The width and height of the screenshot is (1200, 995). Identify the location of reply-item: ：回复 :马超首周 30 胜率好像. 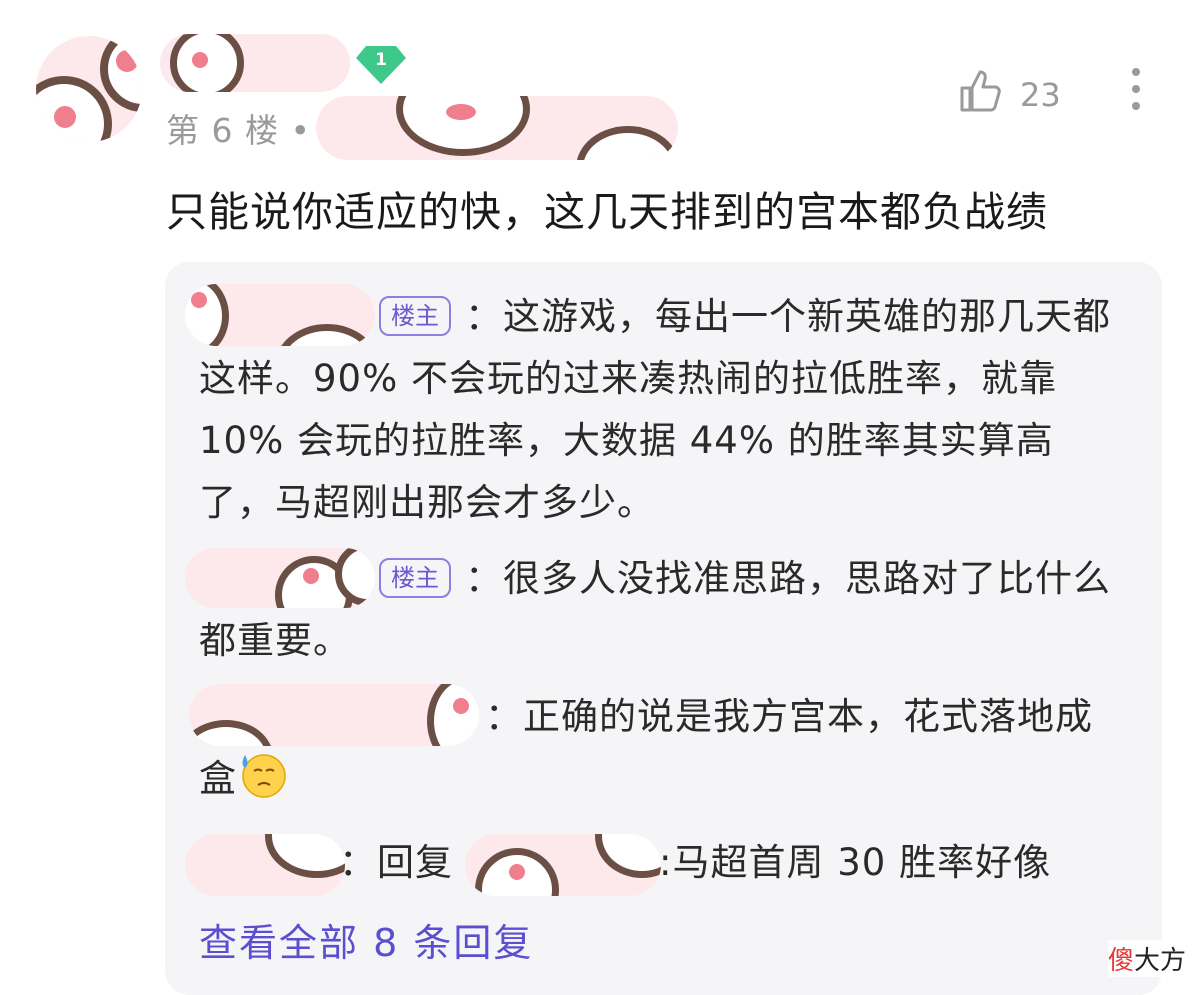
(664, 863).